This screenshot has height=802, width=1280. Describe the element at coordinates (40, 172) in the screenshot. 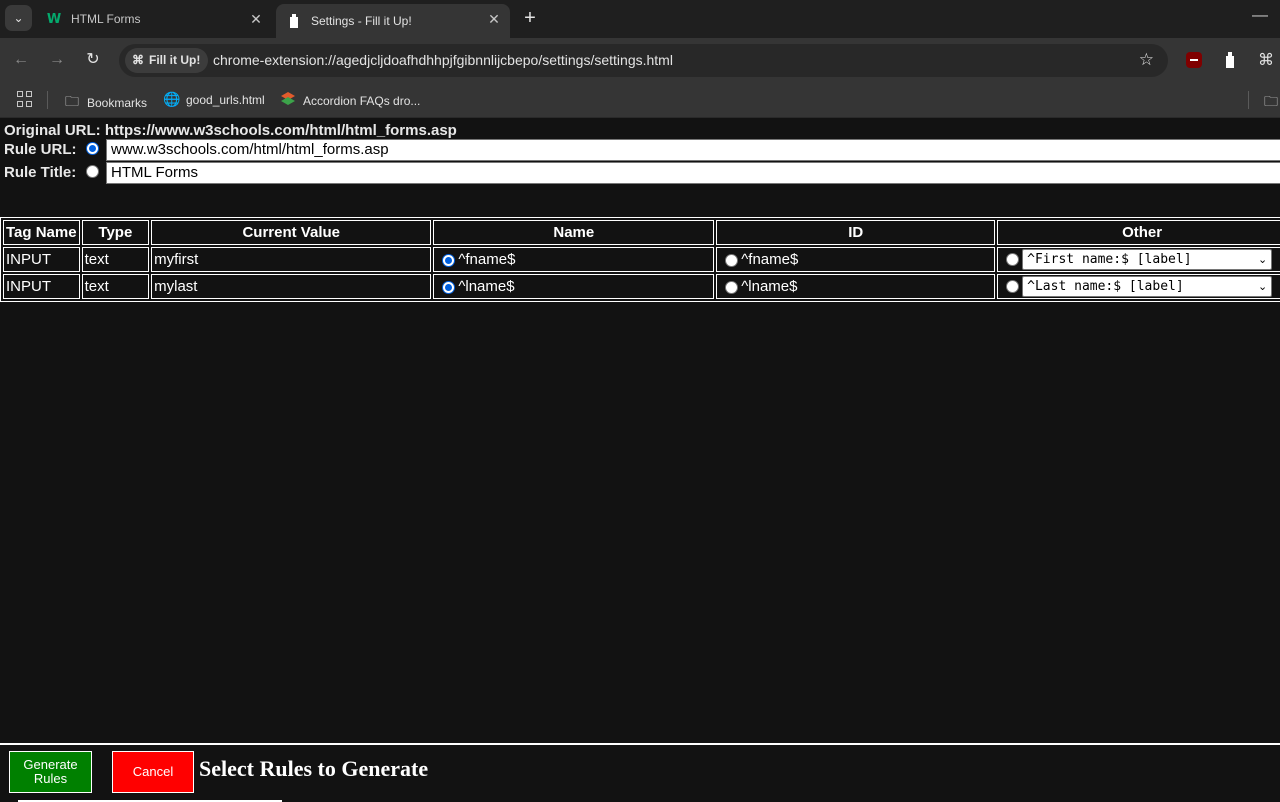

I see `rule-title-label: Rule Title:` at that location.